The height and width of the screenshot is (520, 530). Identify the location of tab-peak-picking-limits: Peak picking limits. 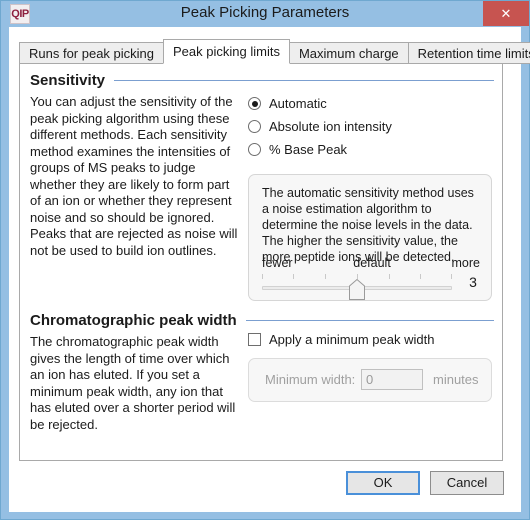
(226, 51).